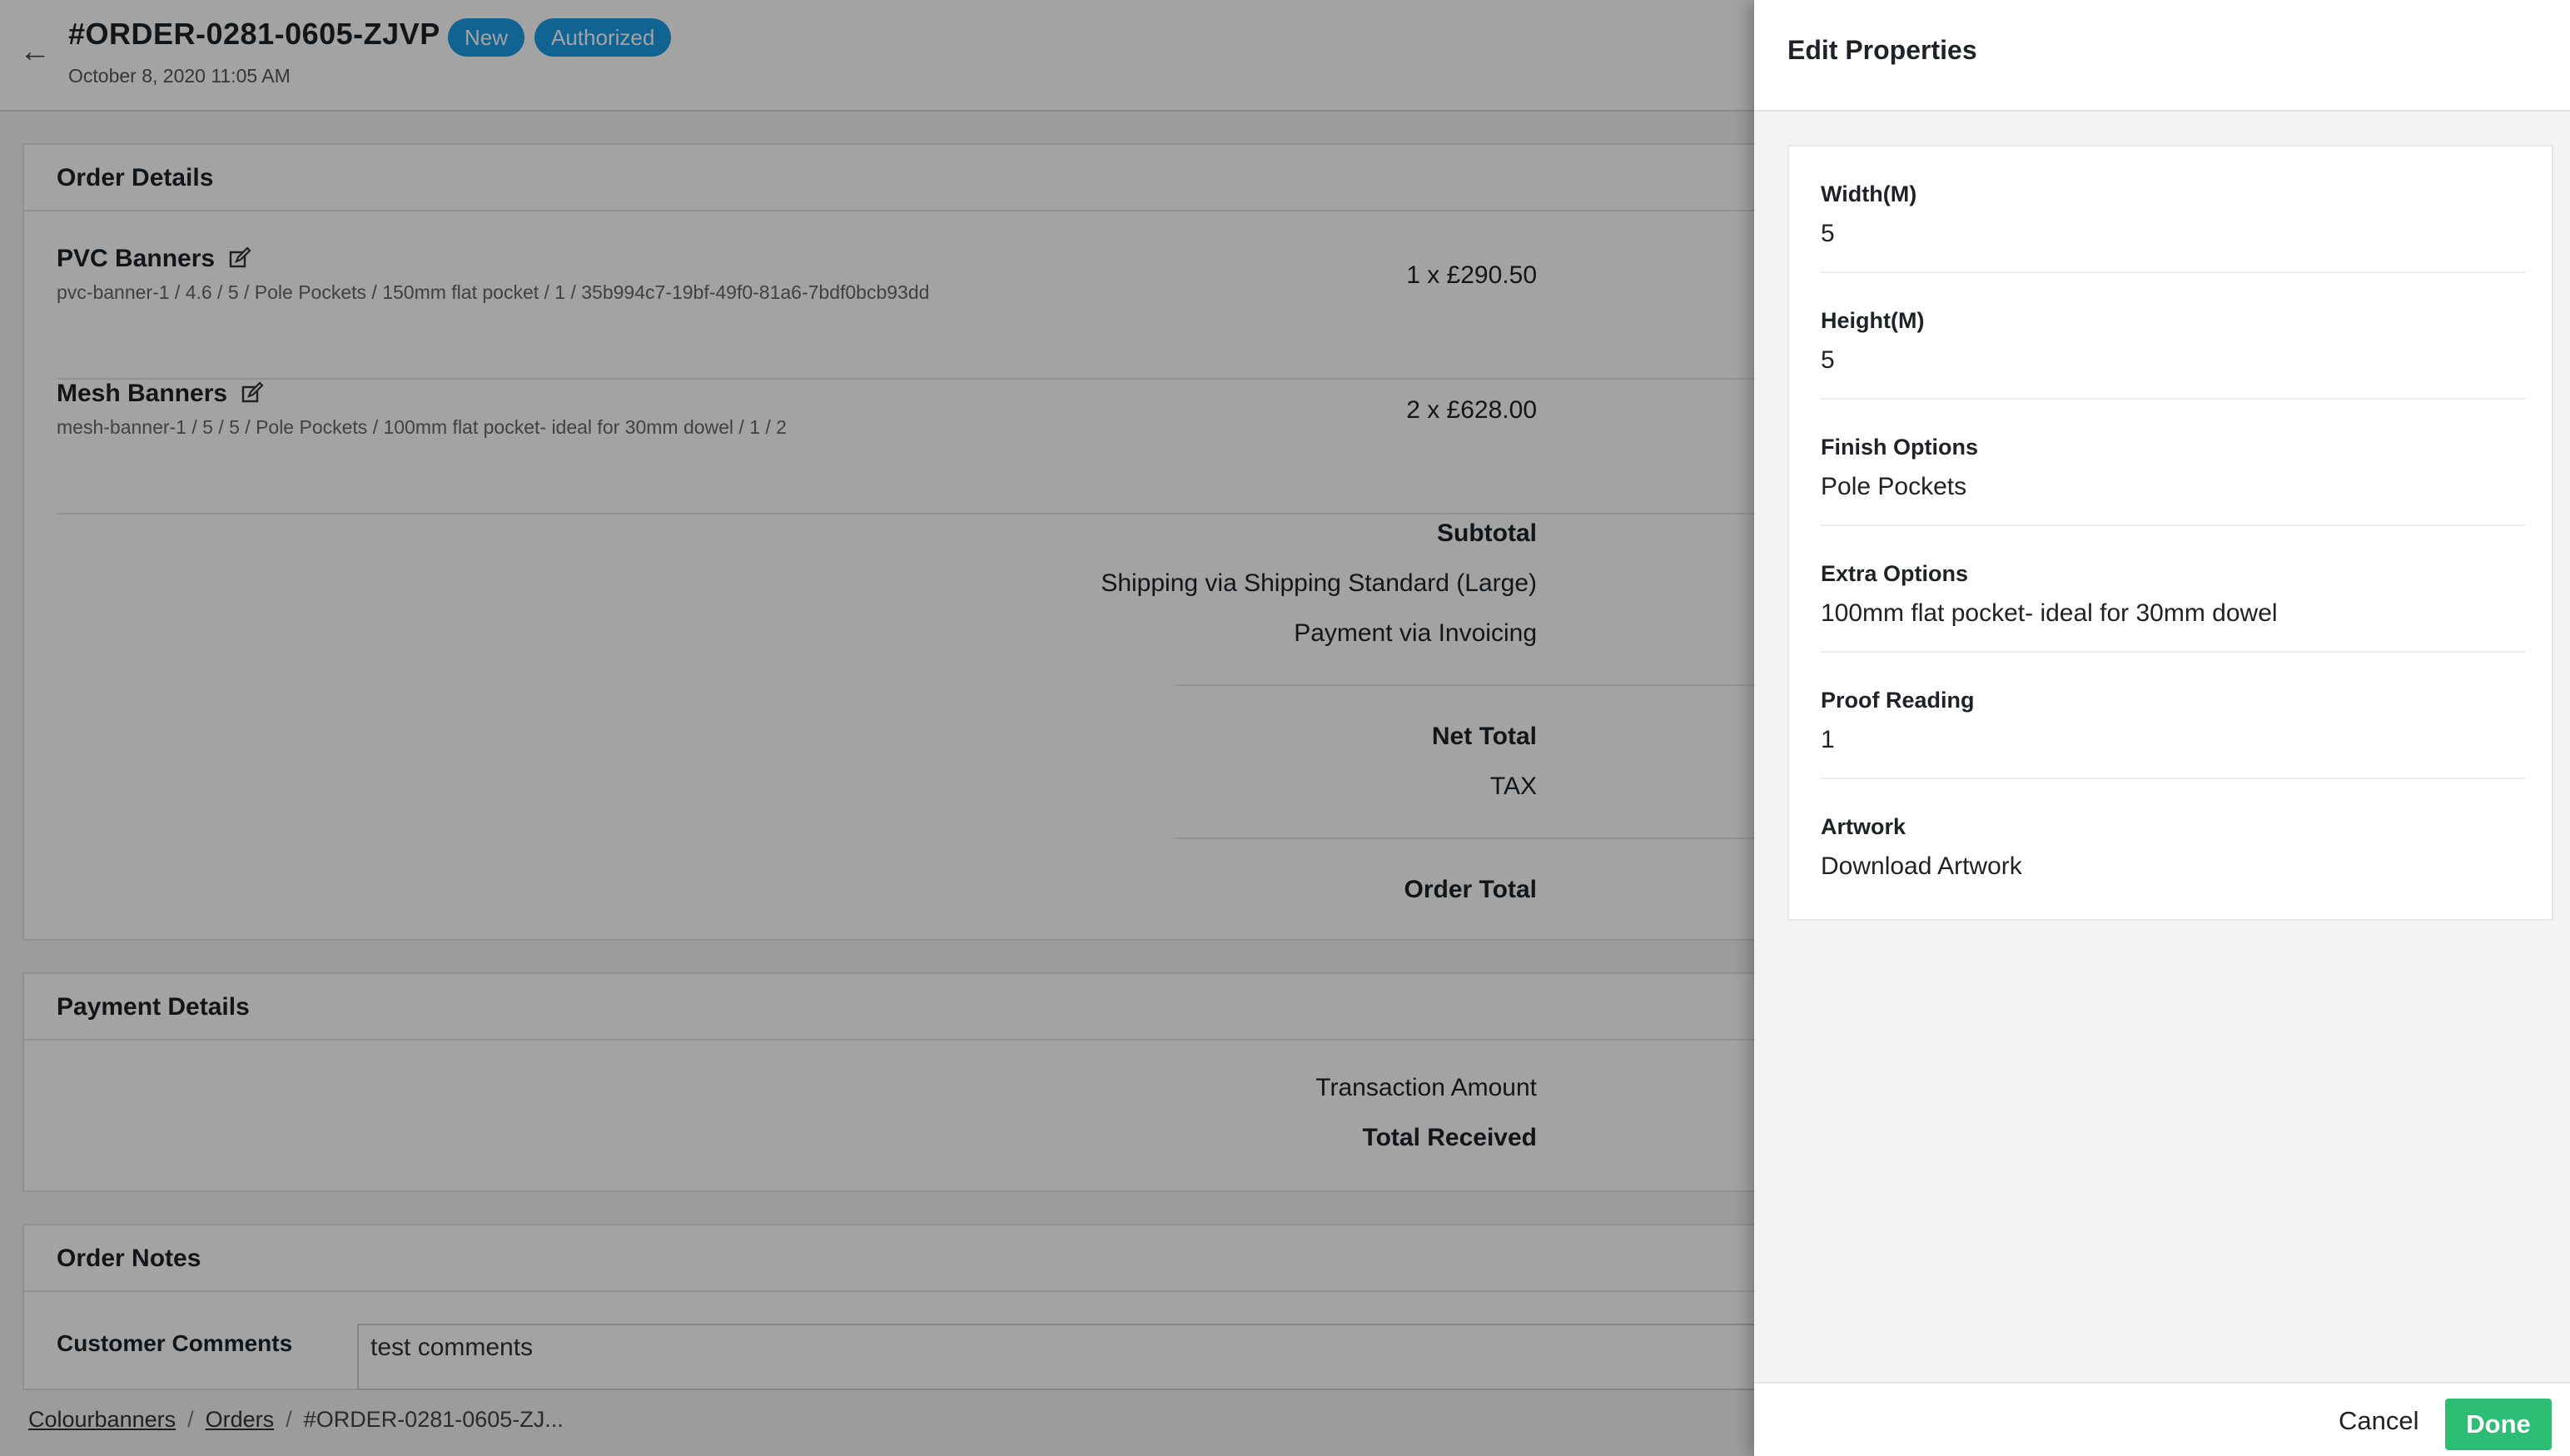  I want to click on property-value: Pole Pockets, so click(1894, 486).